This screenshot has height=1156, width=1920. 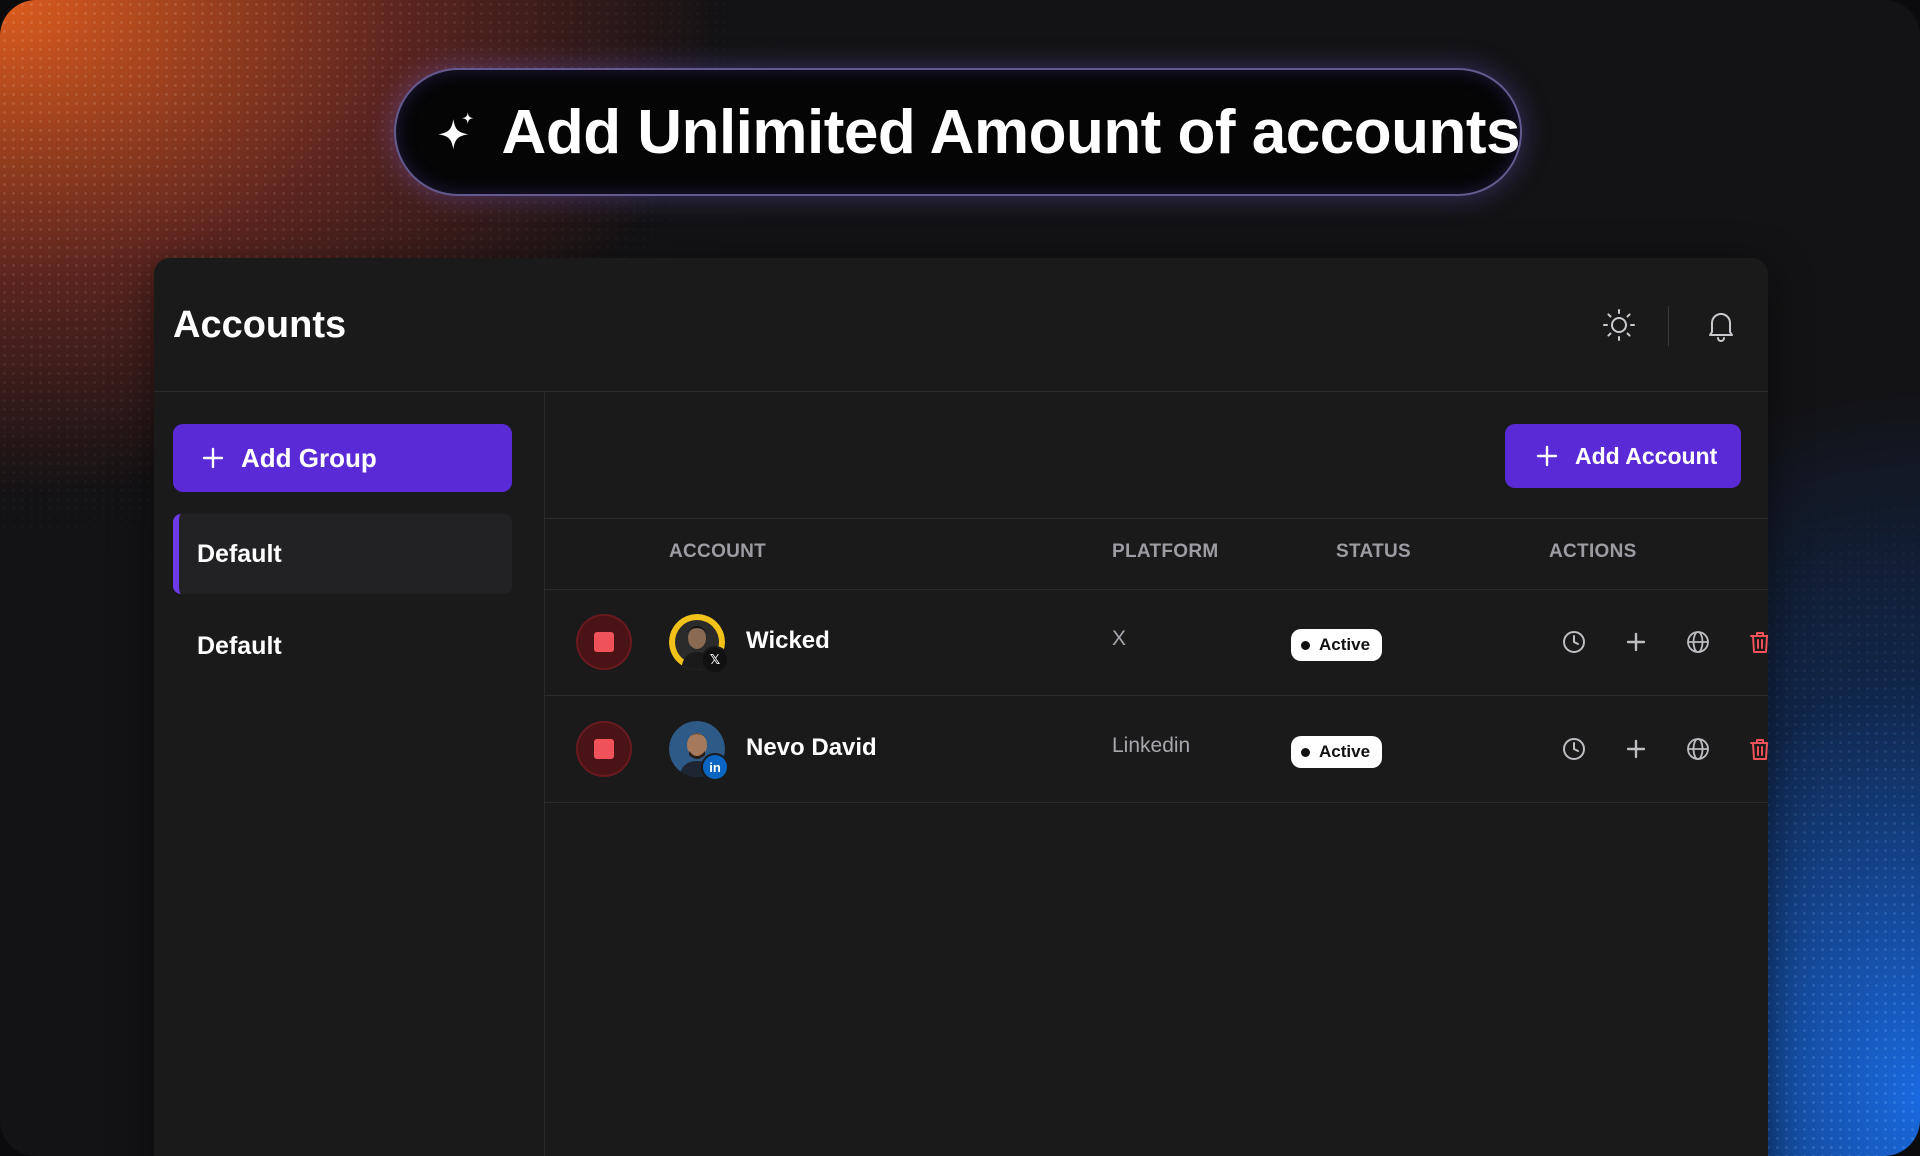 I want to click on add-account-label: Add Account, so click(x=1646, y=455).